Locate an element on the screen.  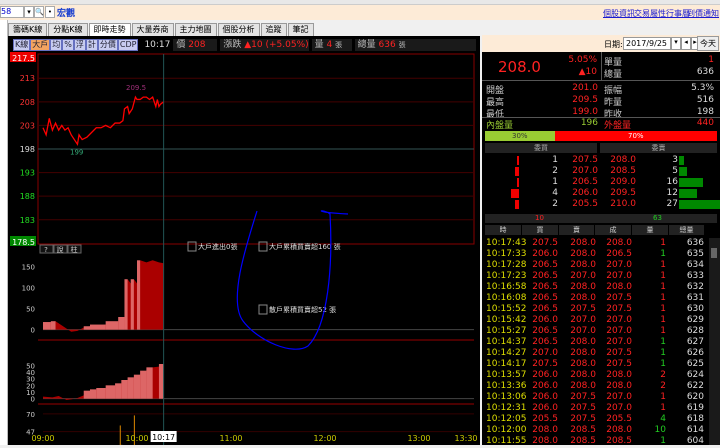
trade-header: 時買賣成量總量 is located at coordinates (596, 230).